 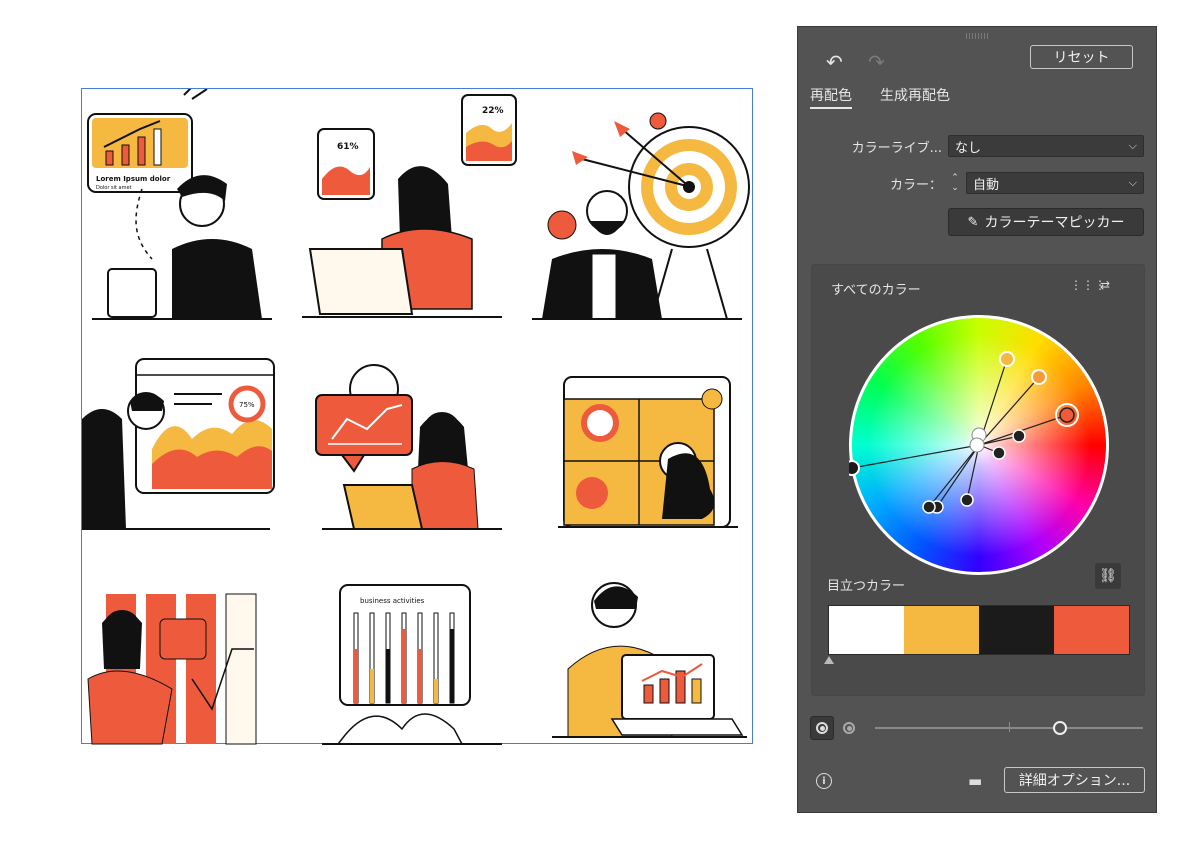 What do you see at coordinates (973, 222) in the screenshot?
I see `eyedropper-icon: ✎` at bounding box center [973, 222].